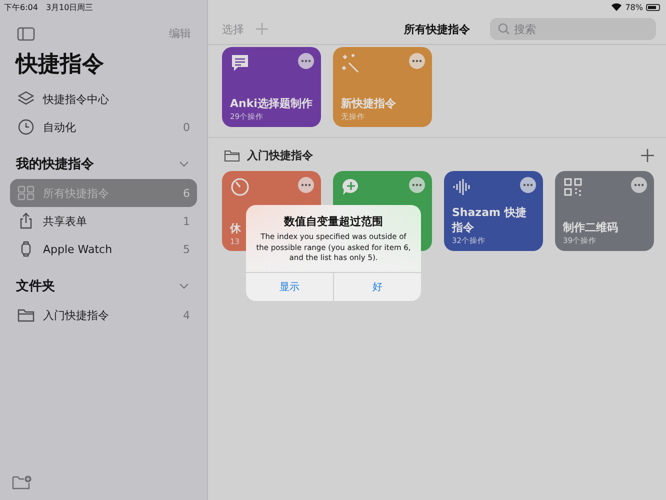 The height and width of the screenshot is (500, 666). What do you see at coordinates (21, 7) in the screenshot?
I see `status-time: 下午6:04` at bounding box center [21, 7].